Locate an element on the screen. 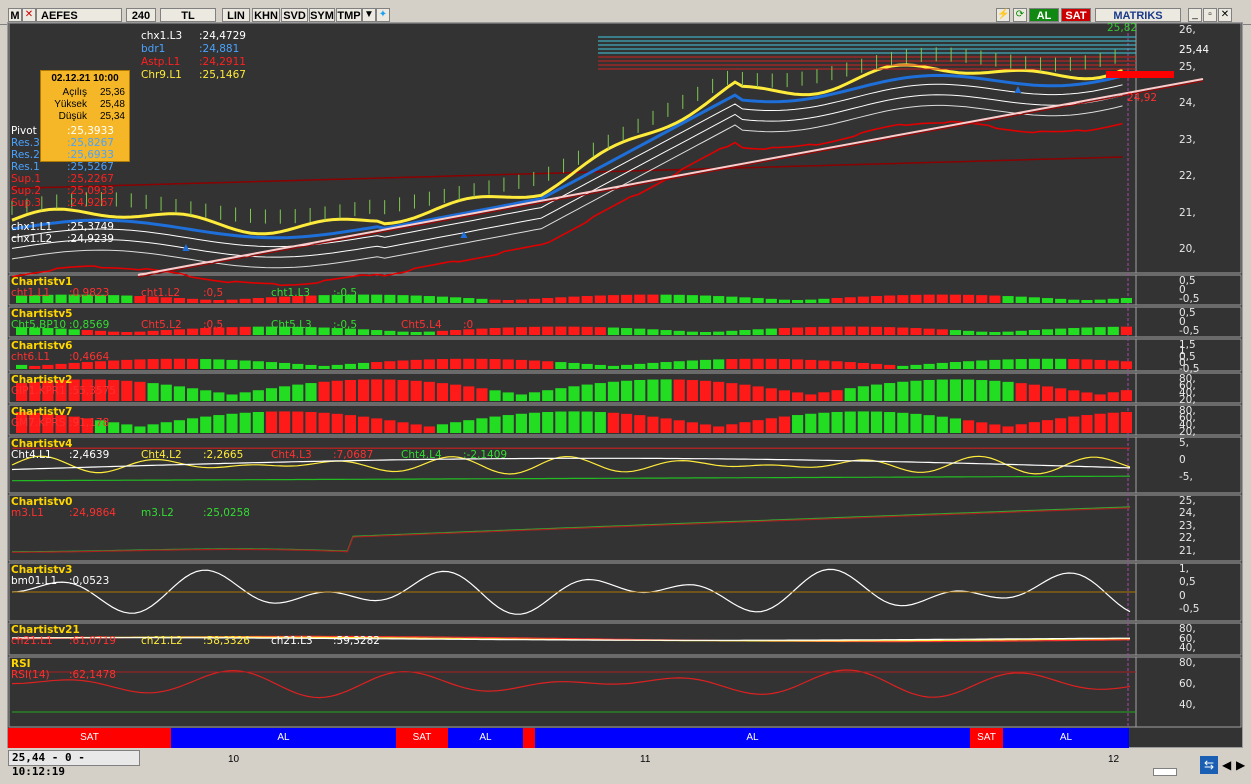 Image resolution: width=1251 pixels, height=784 pixels. menu-button: M is located at coordinates (15, 15).